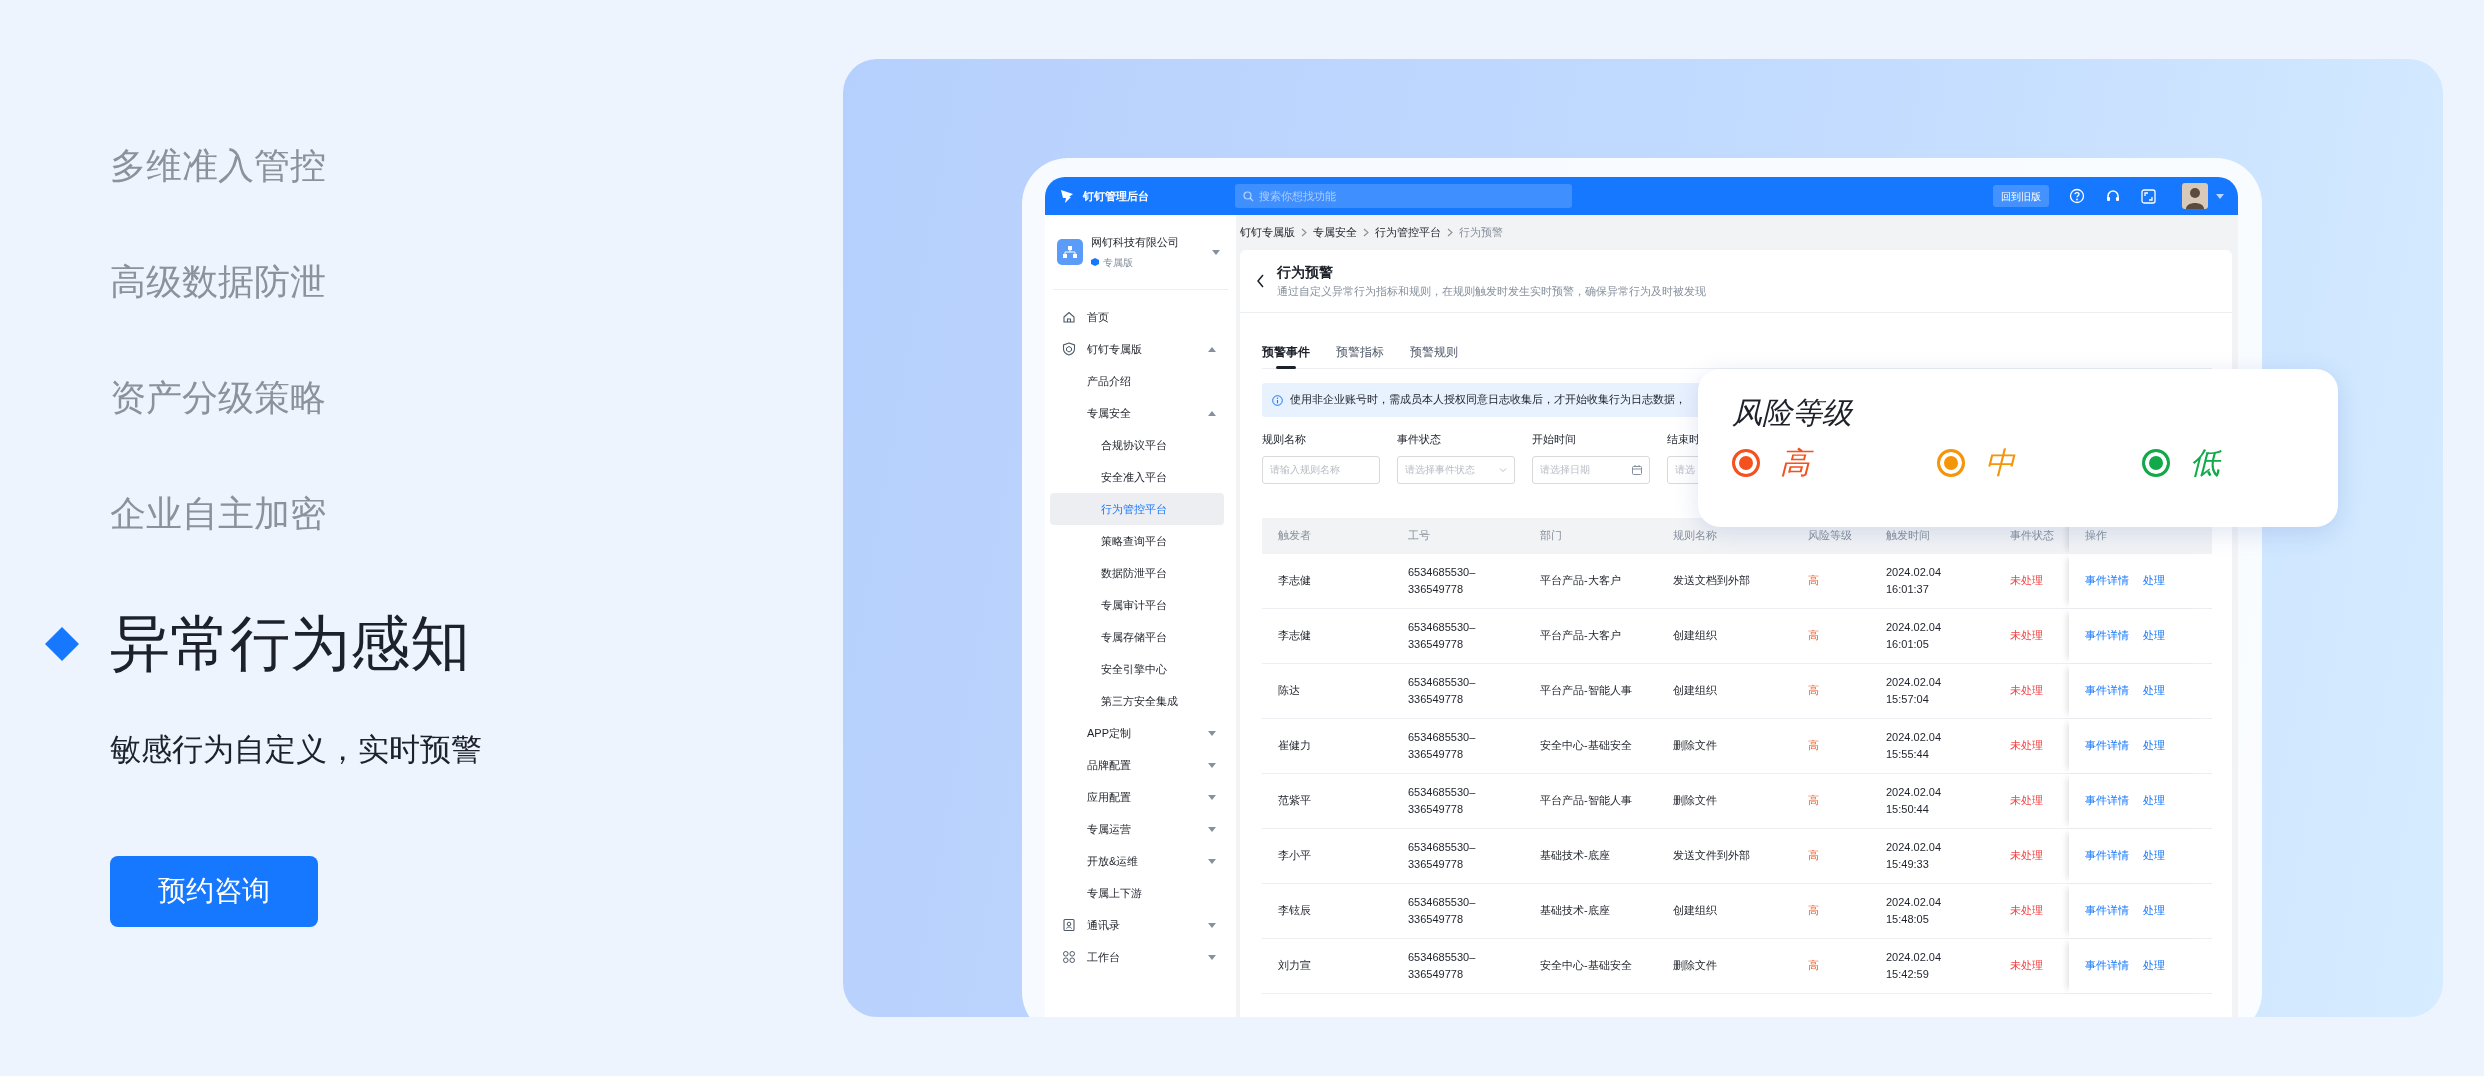  What do you see at coordinates (1137, 605) in the screenshot?
I see `sidebar-item: 专属审计平台` at bounding box center [1137, 605].